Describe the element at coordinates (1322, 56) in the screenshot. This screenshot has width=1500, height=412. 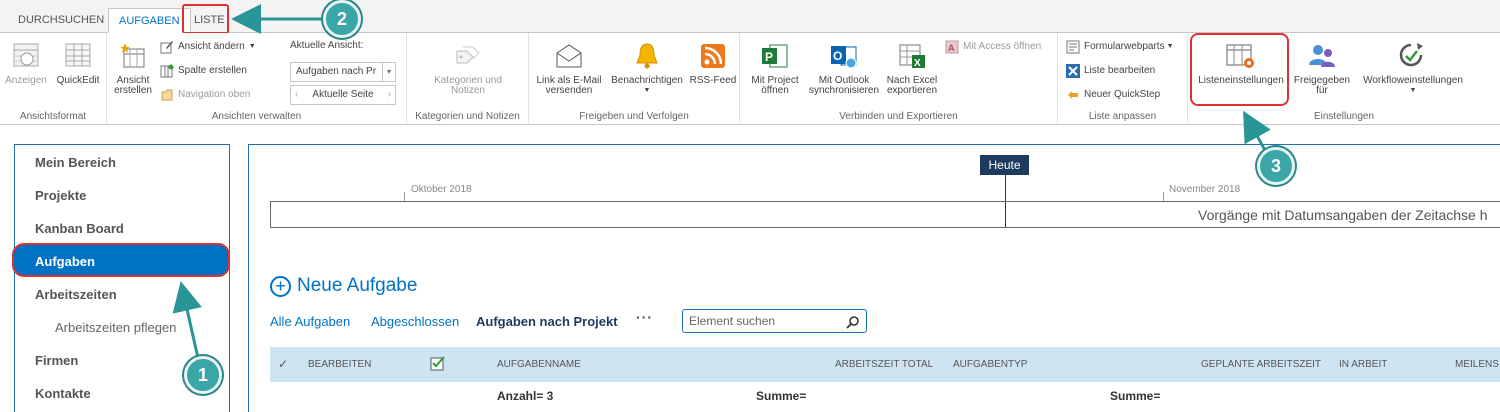
I see `people-icon` at that location.